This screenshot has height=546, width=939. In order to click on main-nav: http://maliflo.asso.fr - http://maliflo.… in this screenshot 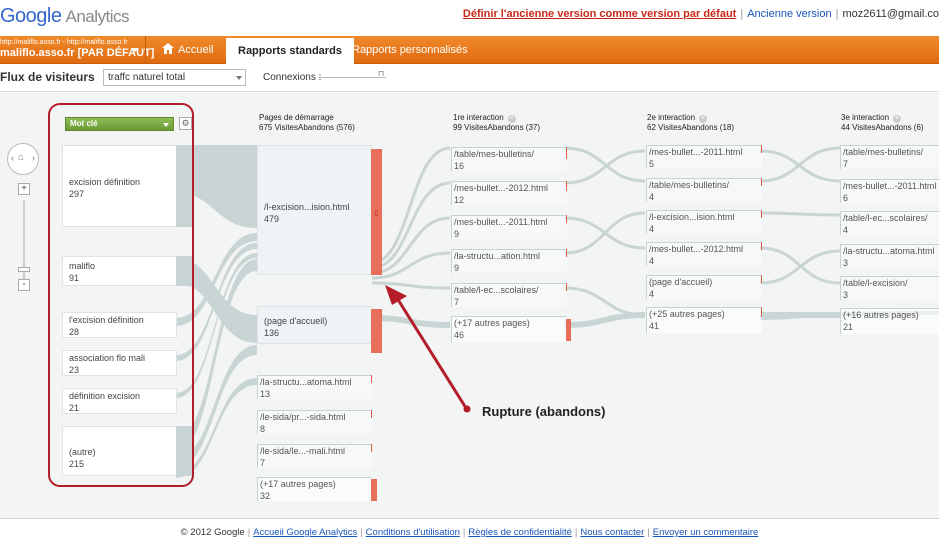, I will do `click(469, 50)`.